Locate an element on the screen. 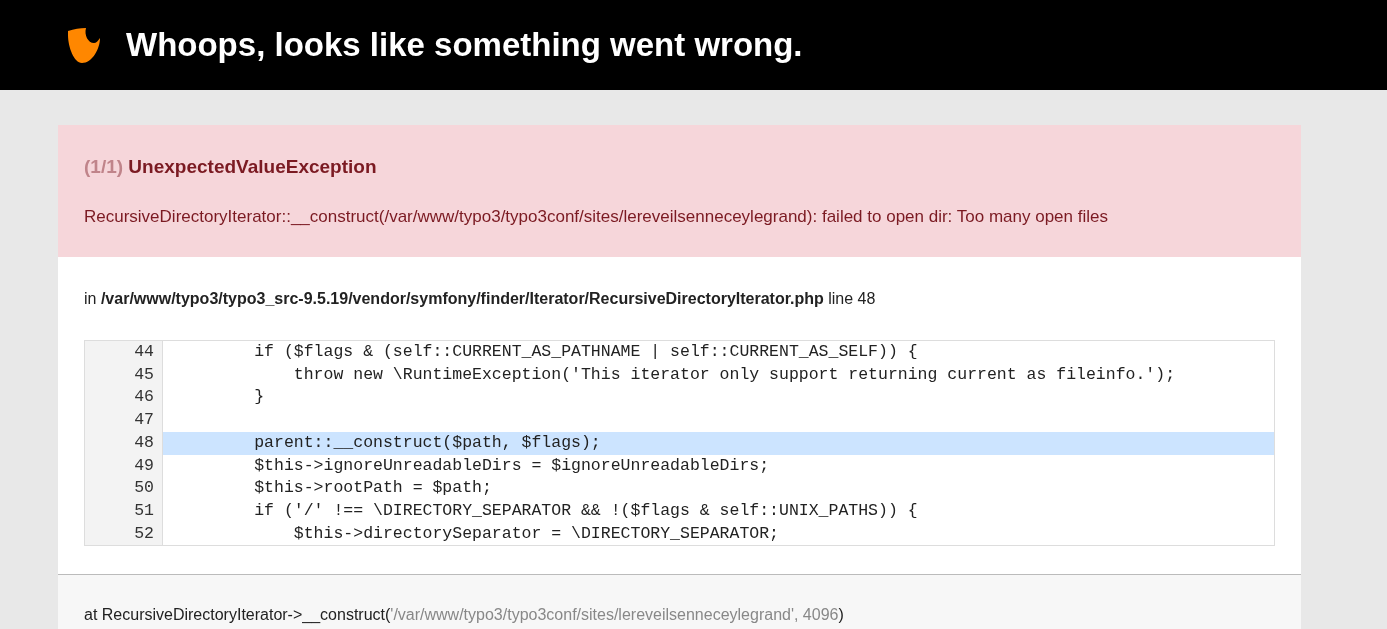 The width and height of the screenshot is (1387, 629). line-number: 47 is located at coordinates (124, 420).